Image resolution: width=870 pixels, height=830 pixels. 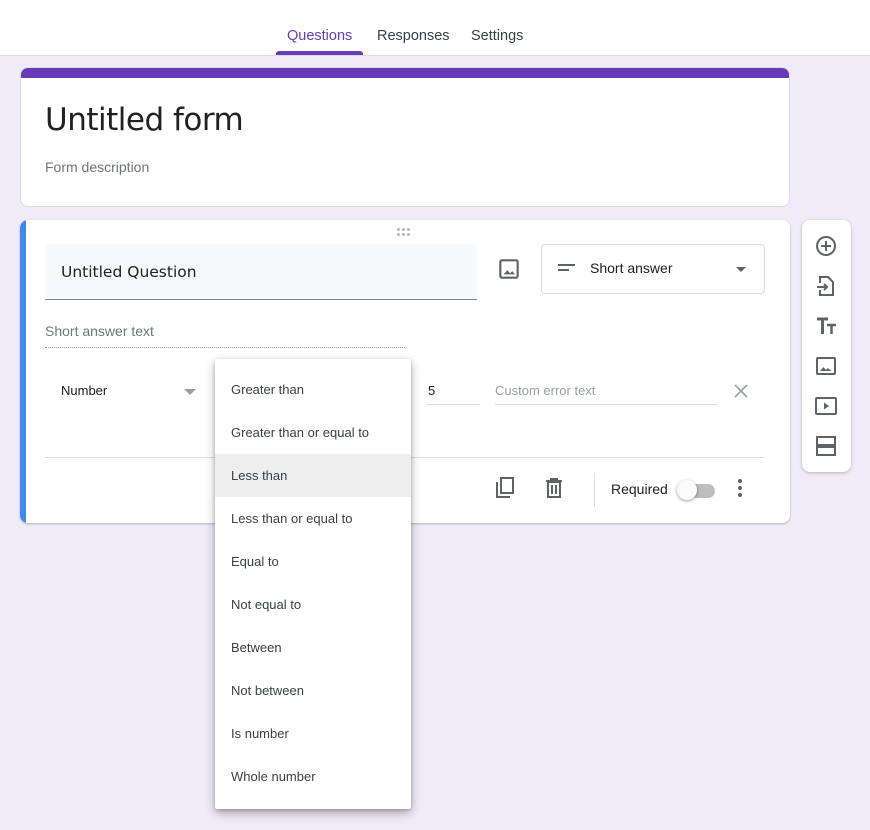 What do you see at coordinates (826, 346) in the screenshot?
I see `side-toolbar` at bounding box center [826, 346].